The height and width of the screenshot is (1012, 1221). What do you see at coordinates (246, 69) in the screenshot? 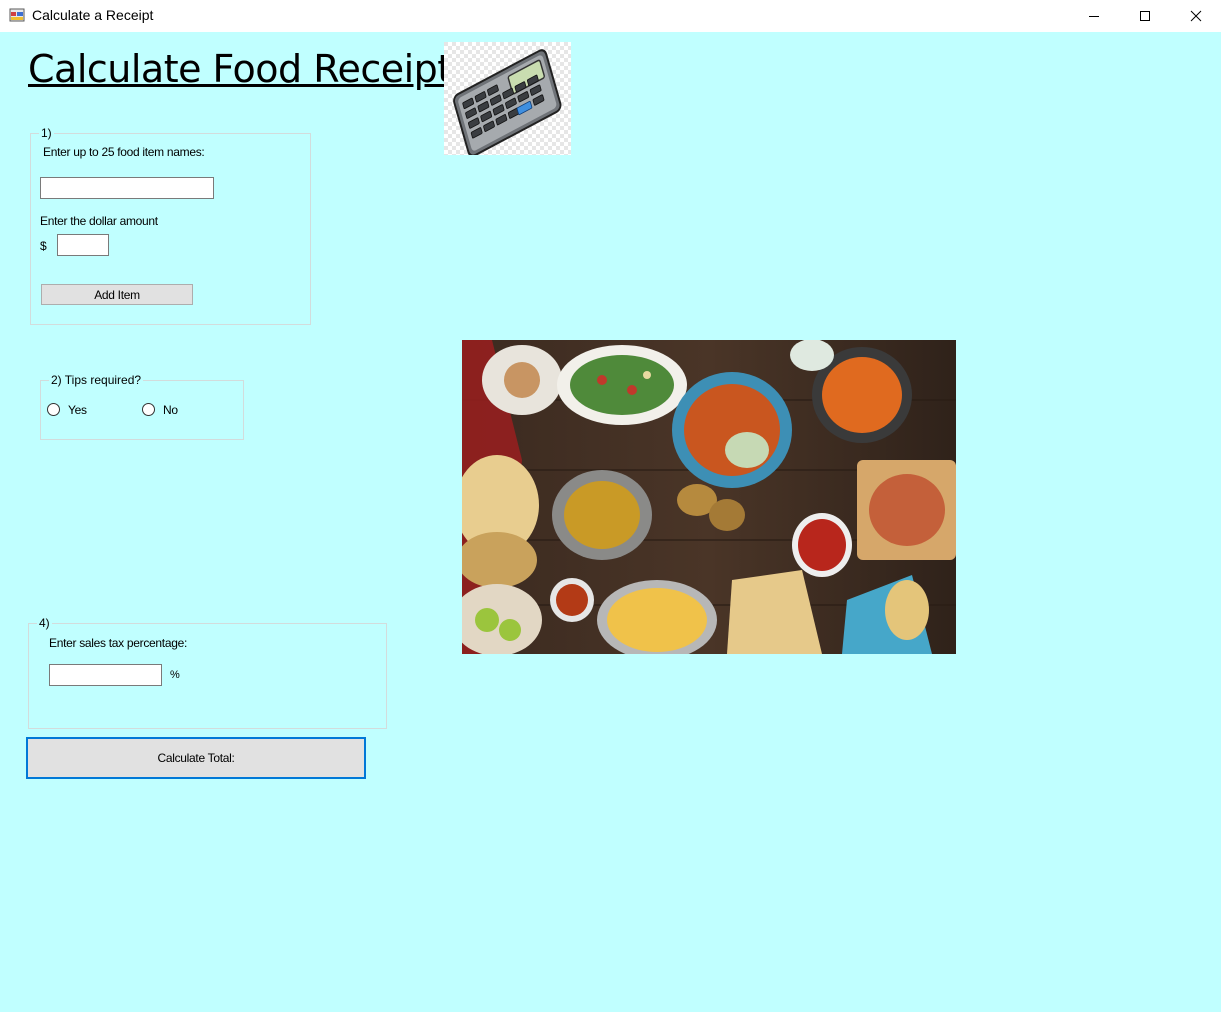
I see `page-title: Calculate Food Receipt:` at bounding box center [246, 69].